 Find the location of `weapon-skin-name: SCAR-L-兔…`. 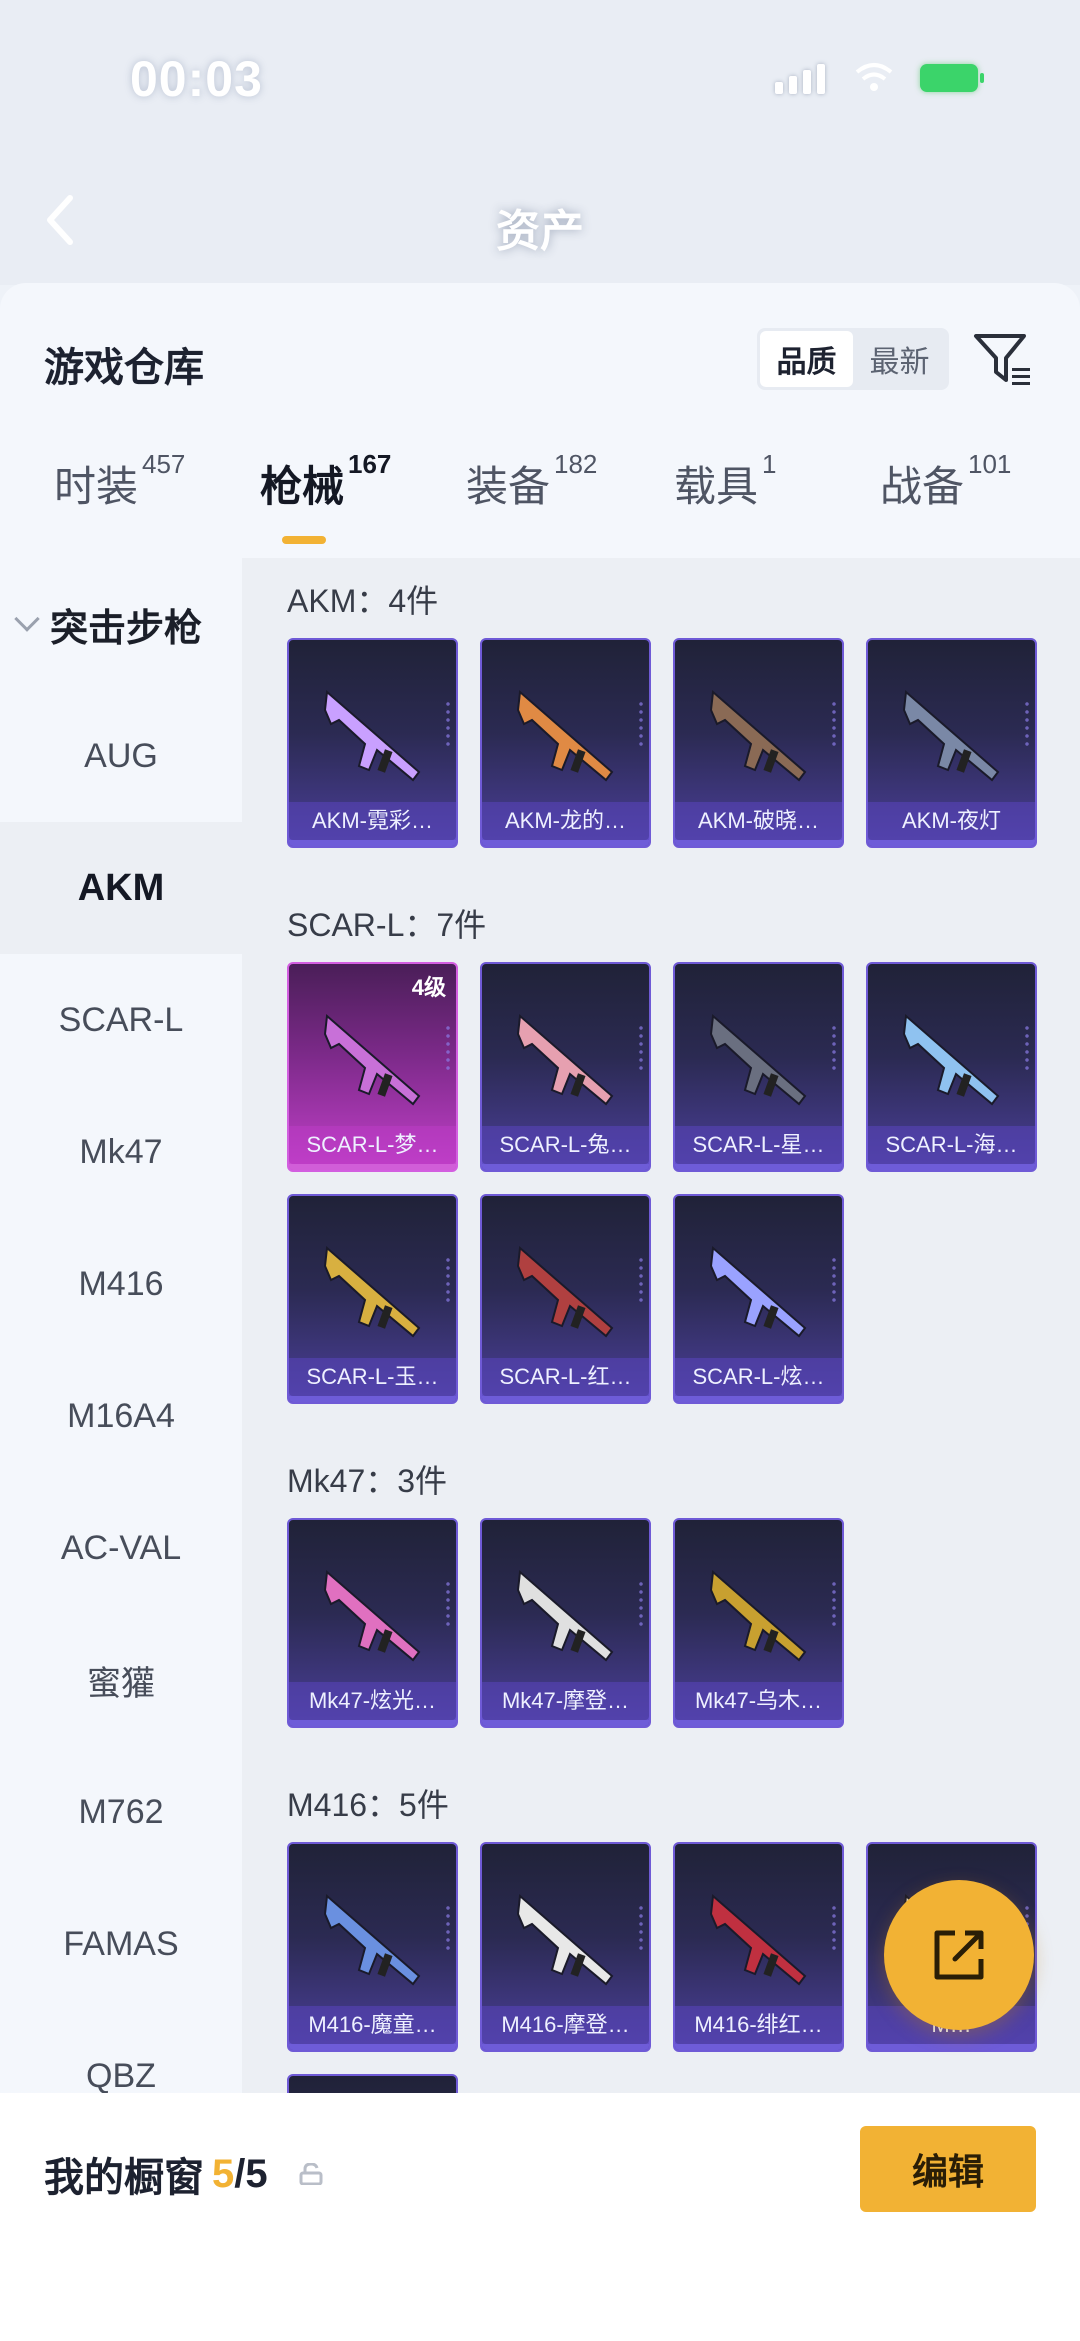

weapon-skin-name: SCAR-L-兔… is located at coordinates (565, 1145).